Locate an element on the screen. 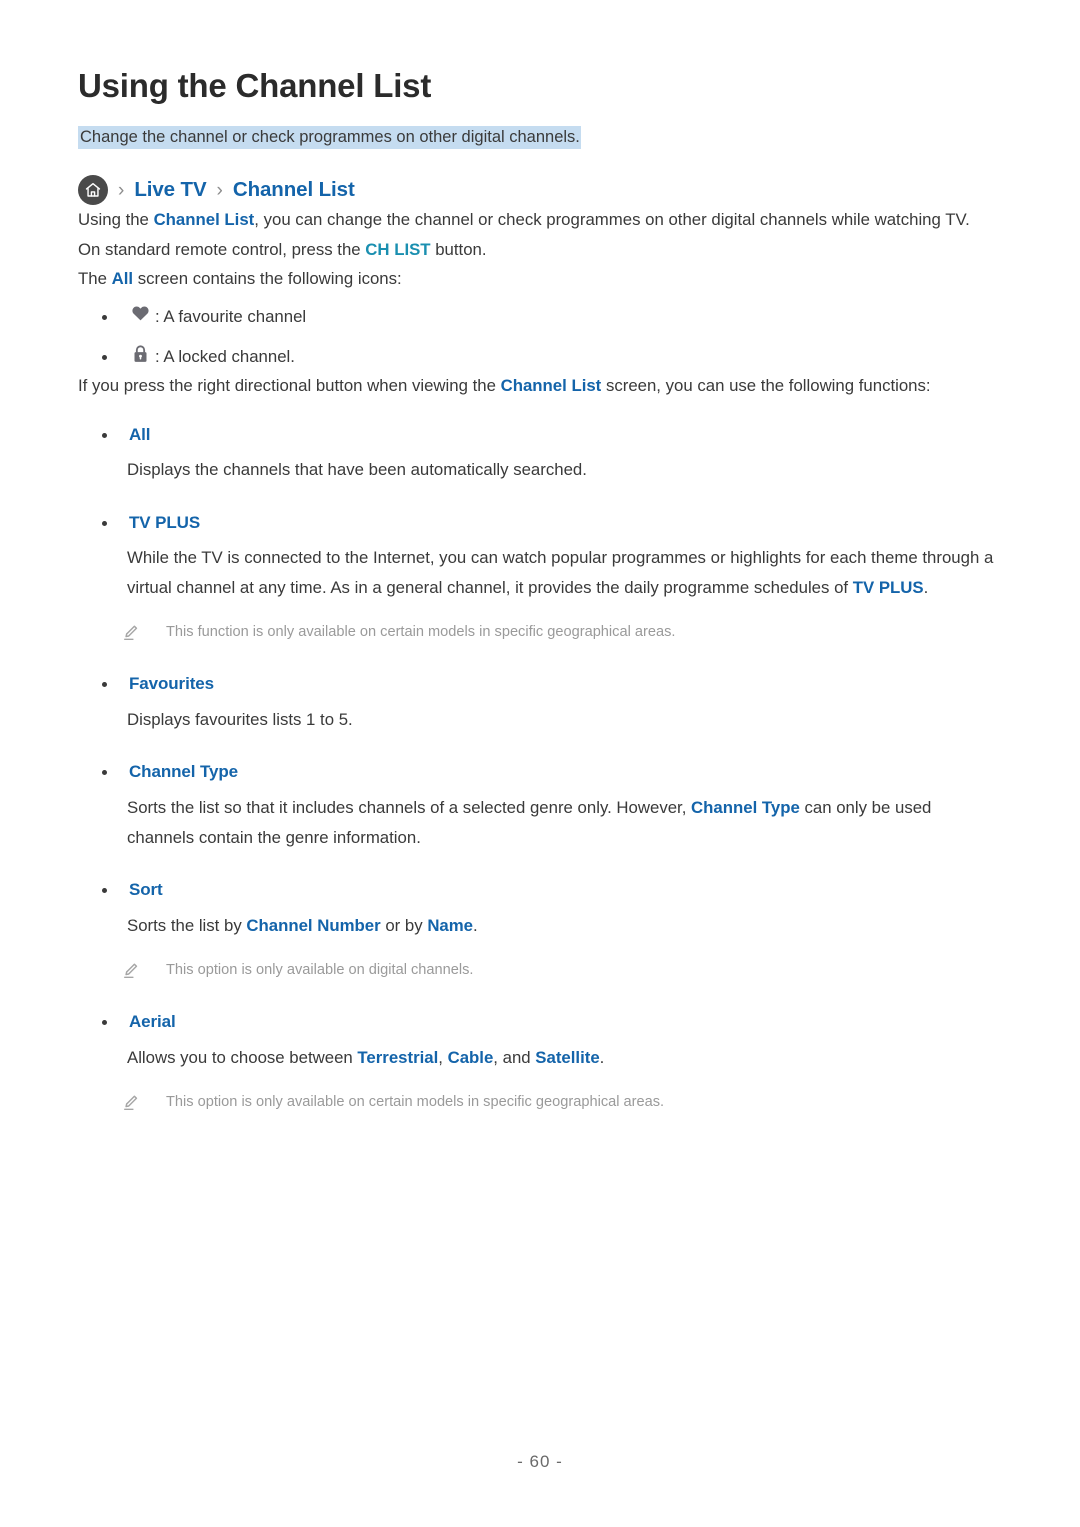 The height and width of the screenshot is (1527, 1080). heart-icon is located at coordinates (140, 312).